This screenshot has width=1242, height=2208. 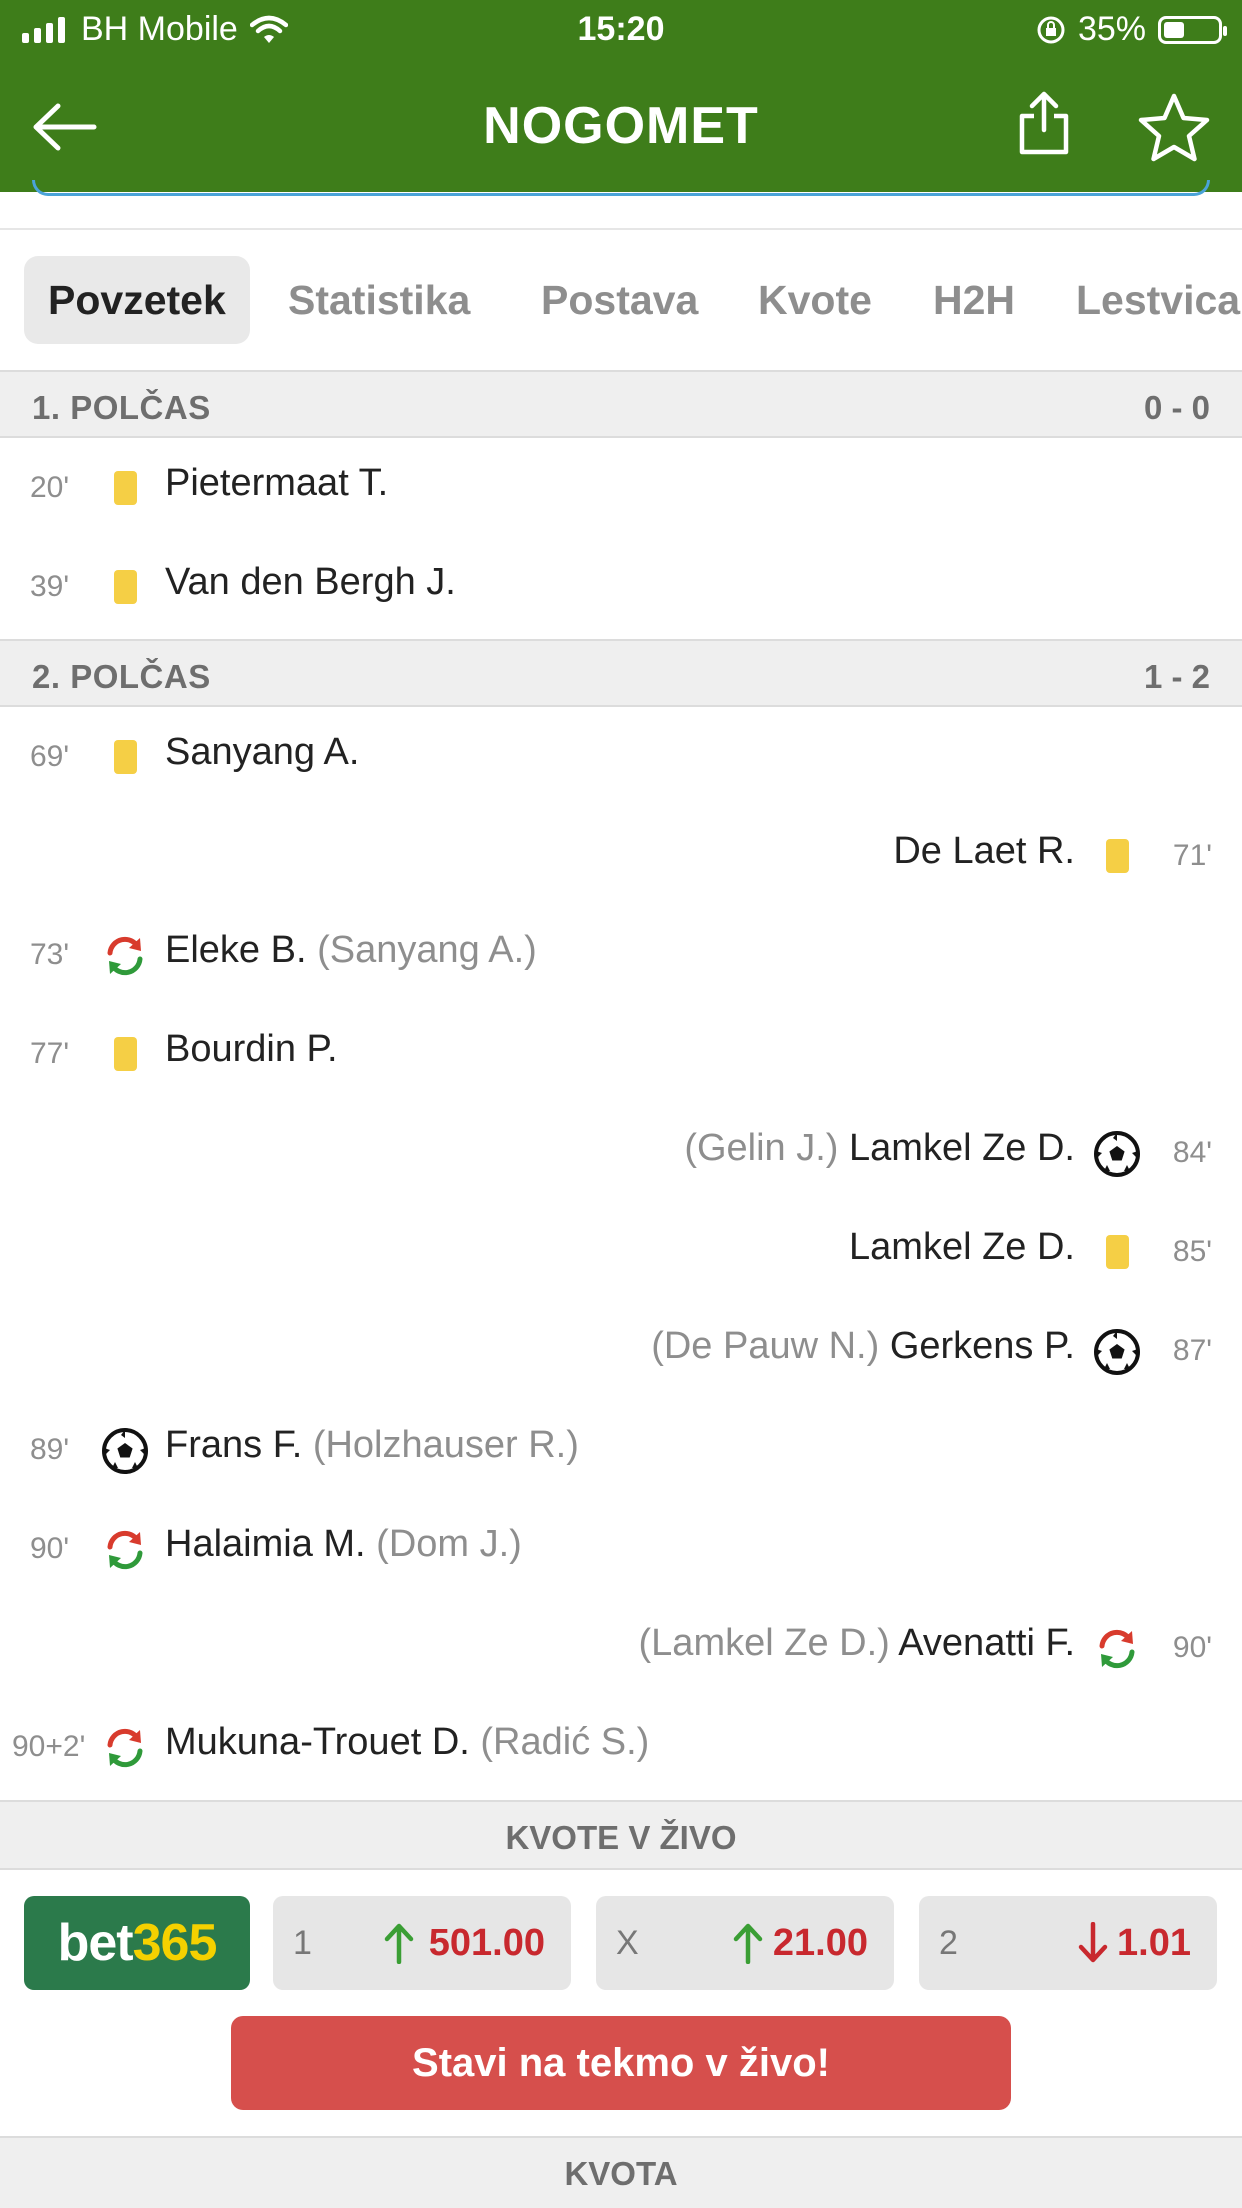 I want to click on player-name: Pietermaat T., so click(x=277, y=483).